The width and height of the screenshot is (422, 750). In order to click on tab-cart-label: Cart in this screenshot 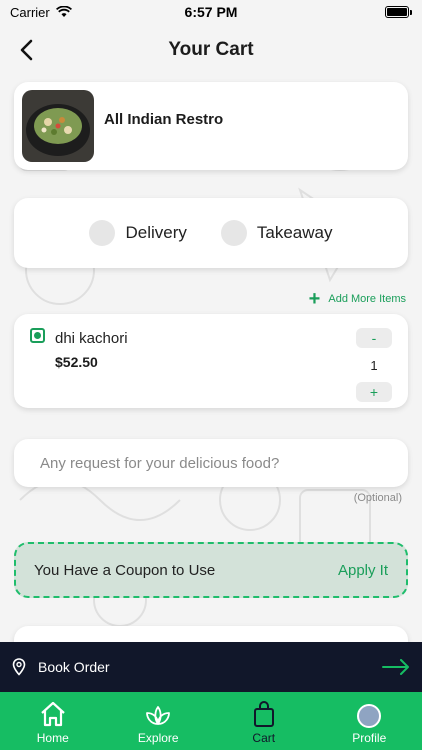, I will do `click(264, 737)`.